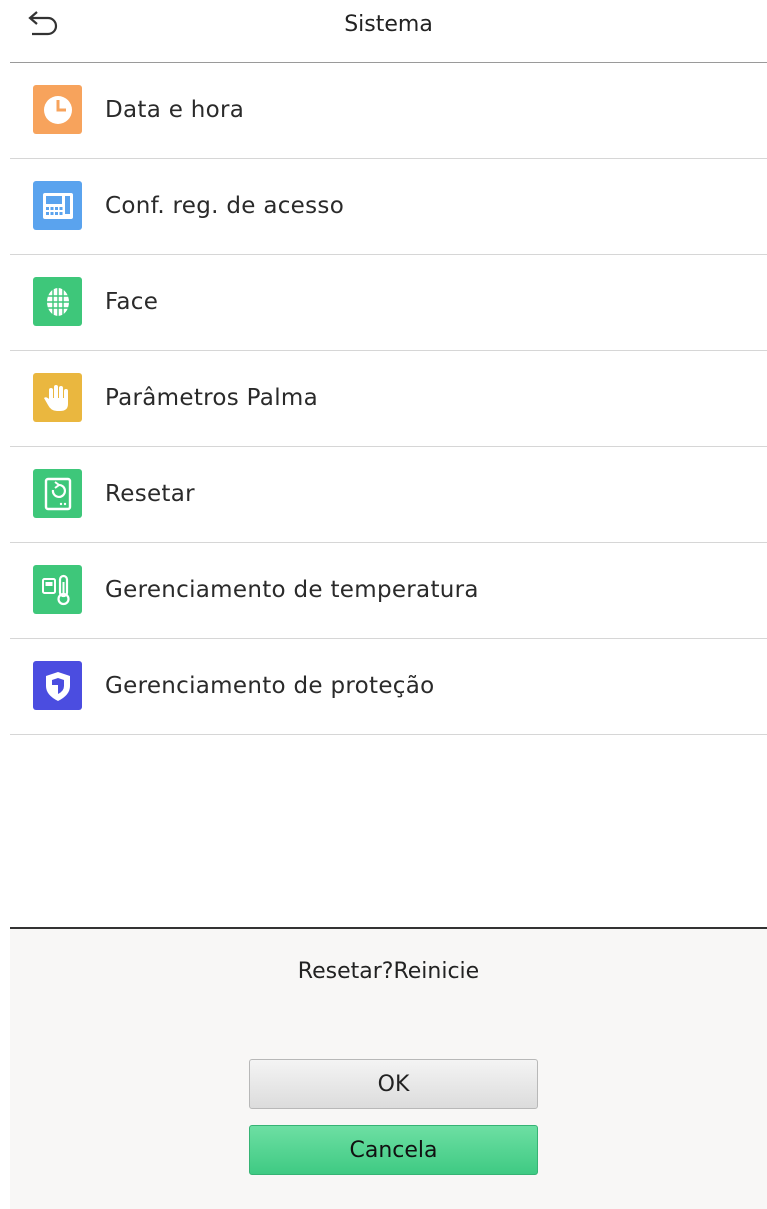  I want to click on menu-item-date-time: Data e hora, so click(388, 111).